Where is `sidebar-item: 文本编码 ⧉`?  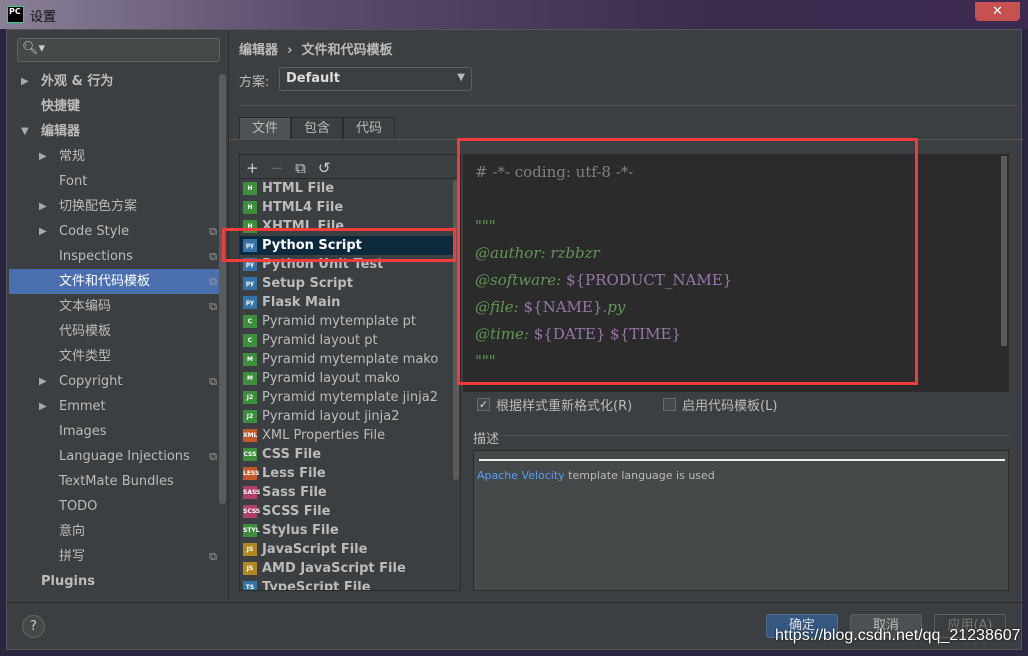 sidebar-item: 文本编码 ⧉ is located at coordinates (114, 306).